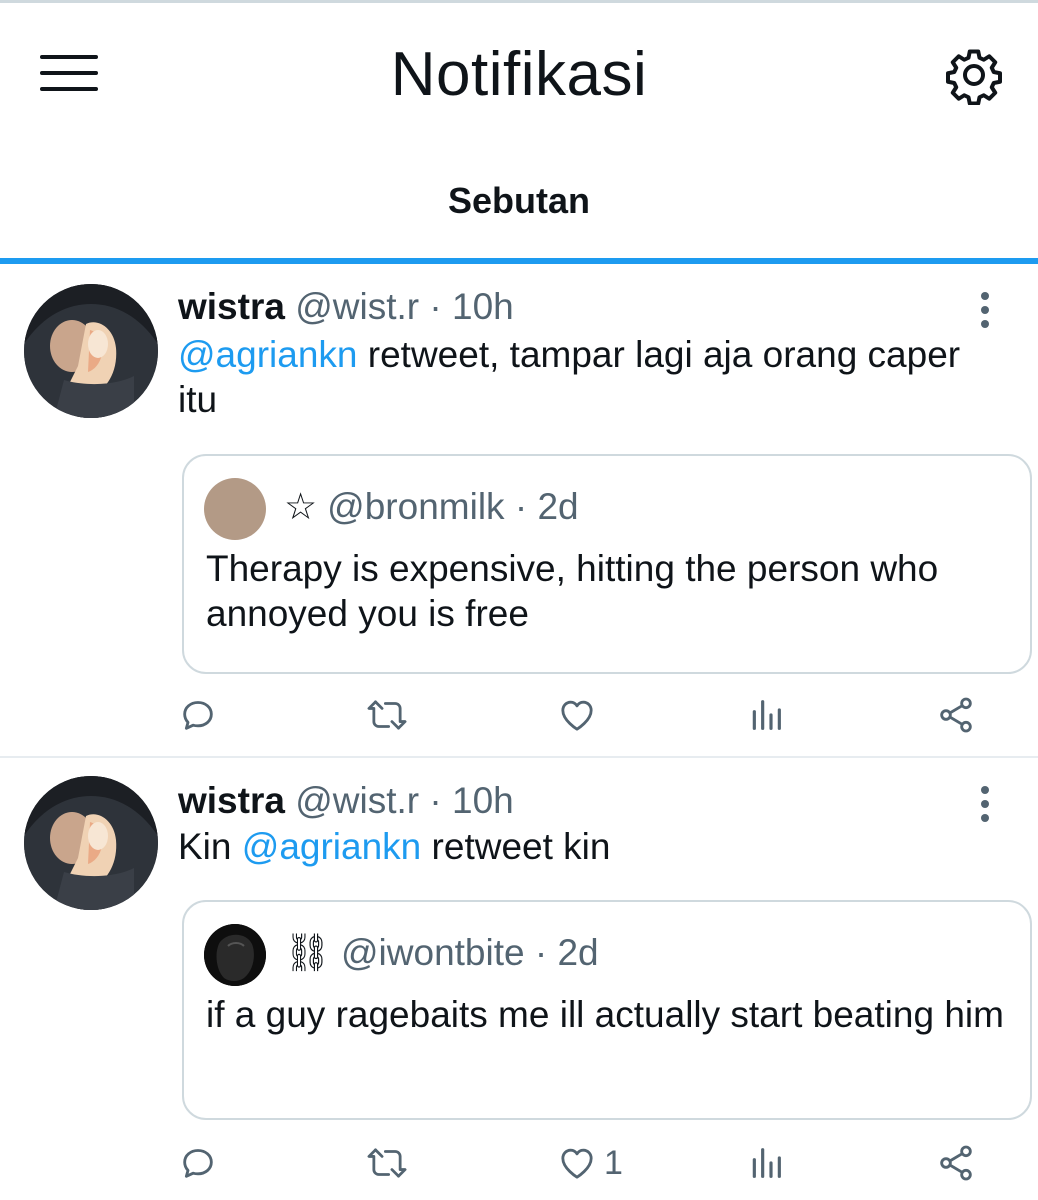  I want to click on app-header: Notifikasi, so click(519, 73).